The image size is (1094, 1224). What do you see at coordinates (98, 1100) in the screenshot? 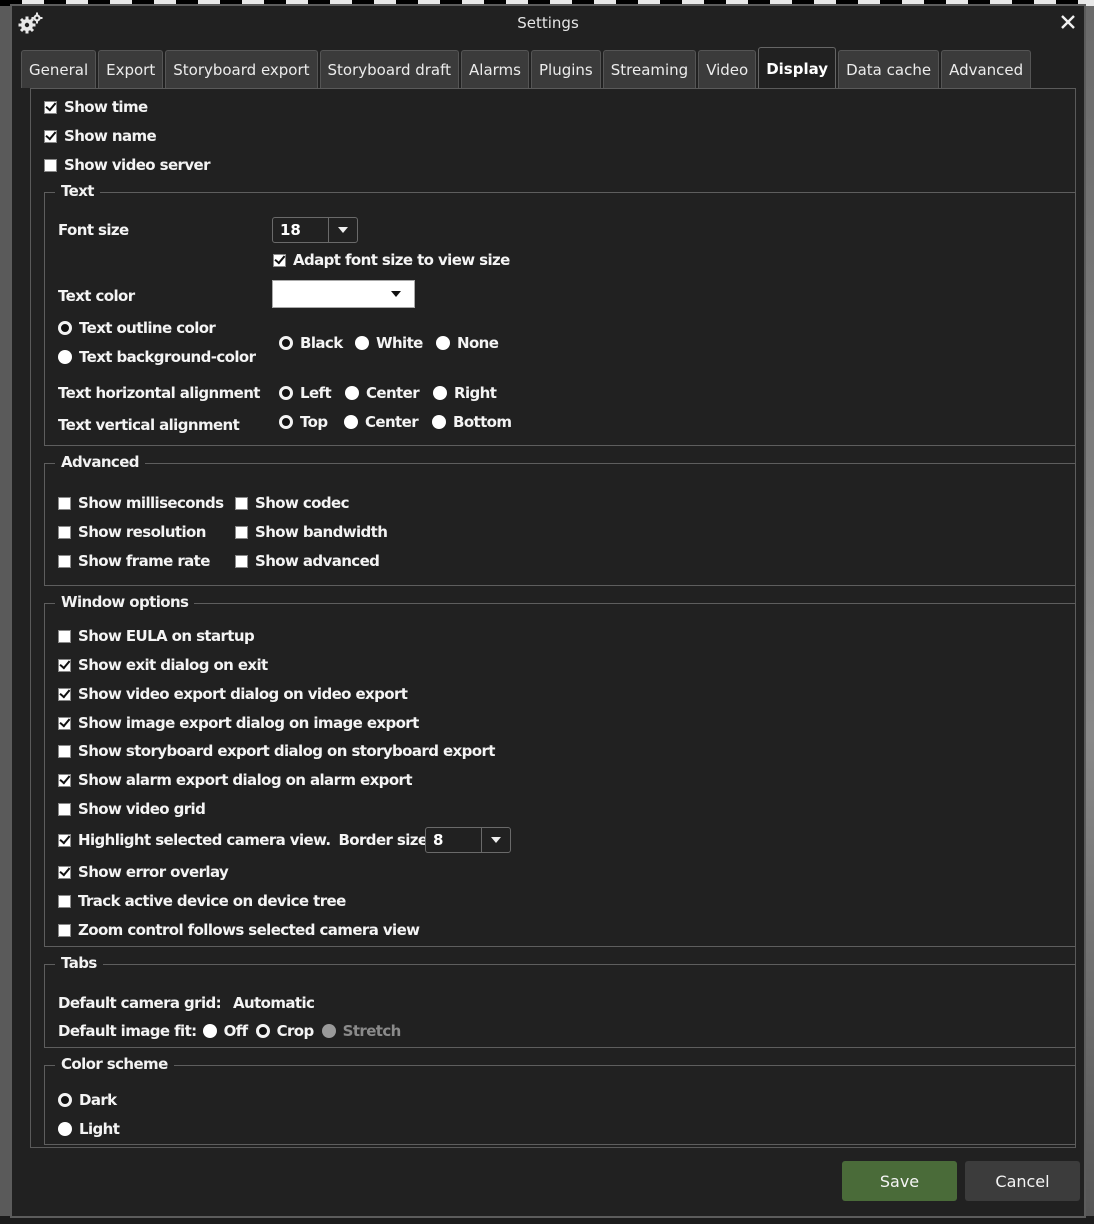
I see `radio-label: Dark` at bounding box center [98, 1100].